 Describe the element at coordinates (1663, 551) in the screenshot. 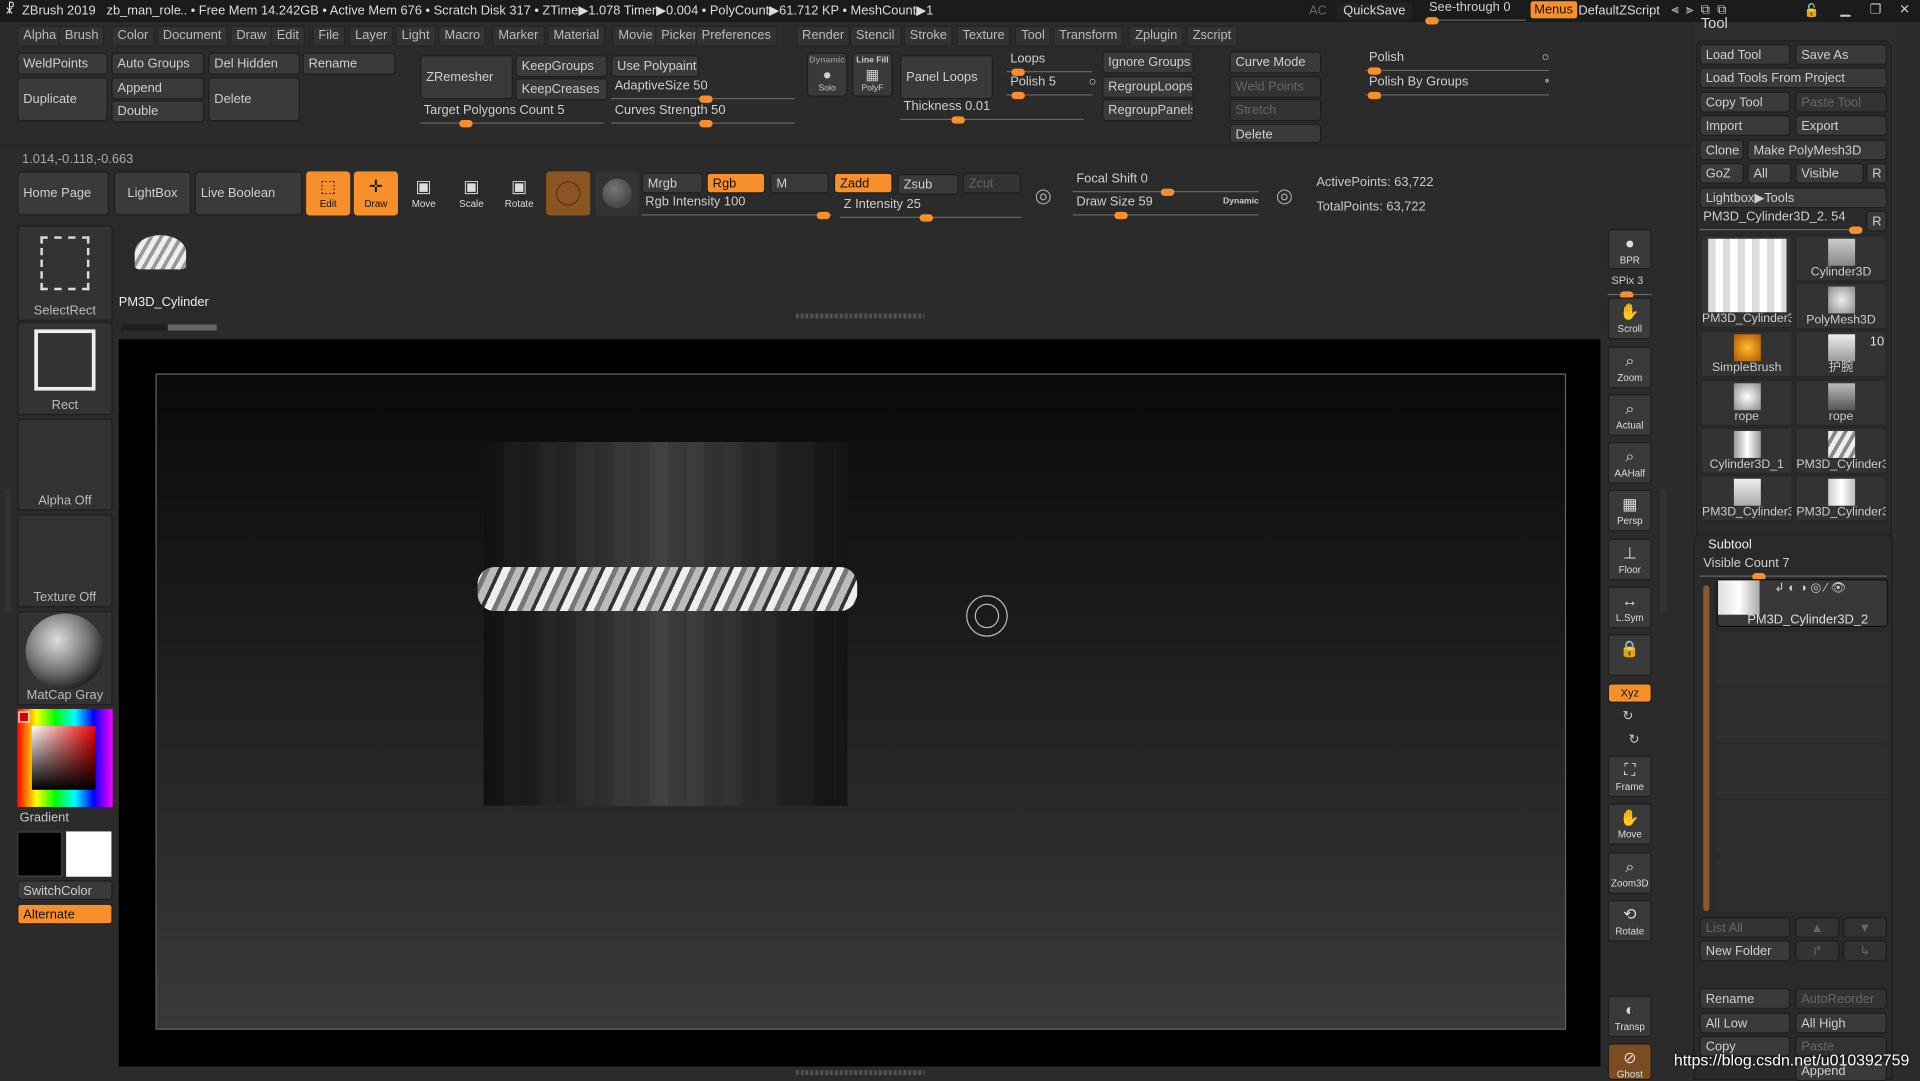

I see `right-tray-handle` at that location.